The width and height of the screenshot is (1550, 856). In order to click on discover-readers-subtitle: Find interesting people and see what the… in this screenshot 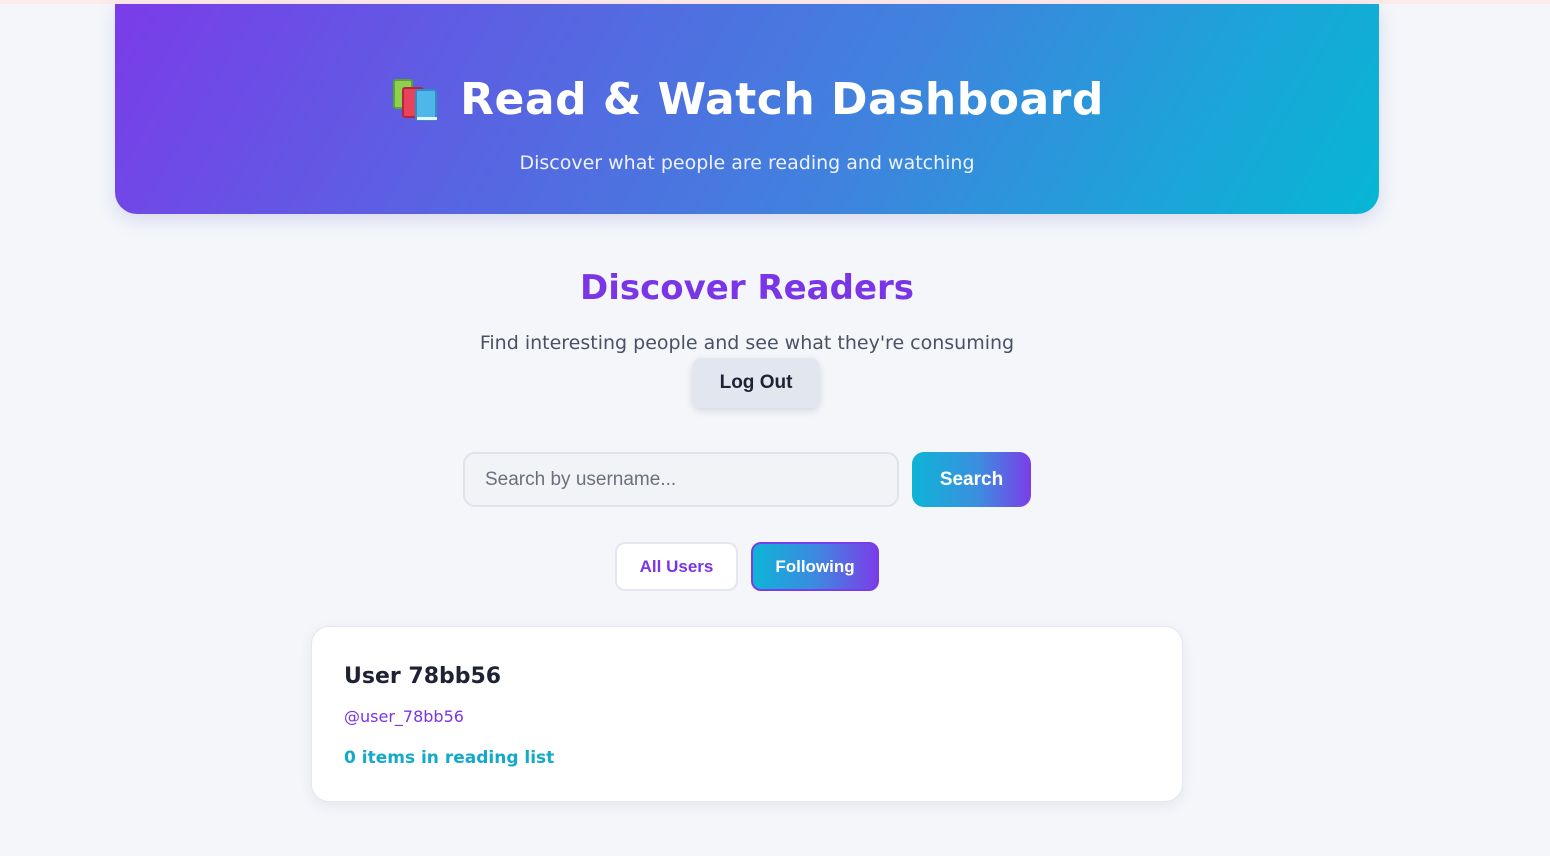, I will do `click(747, 343)`.